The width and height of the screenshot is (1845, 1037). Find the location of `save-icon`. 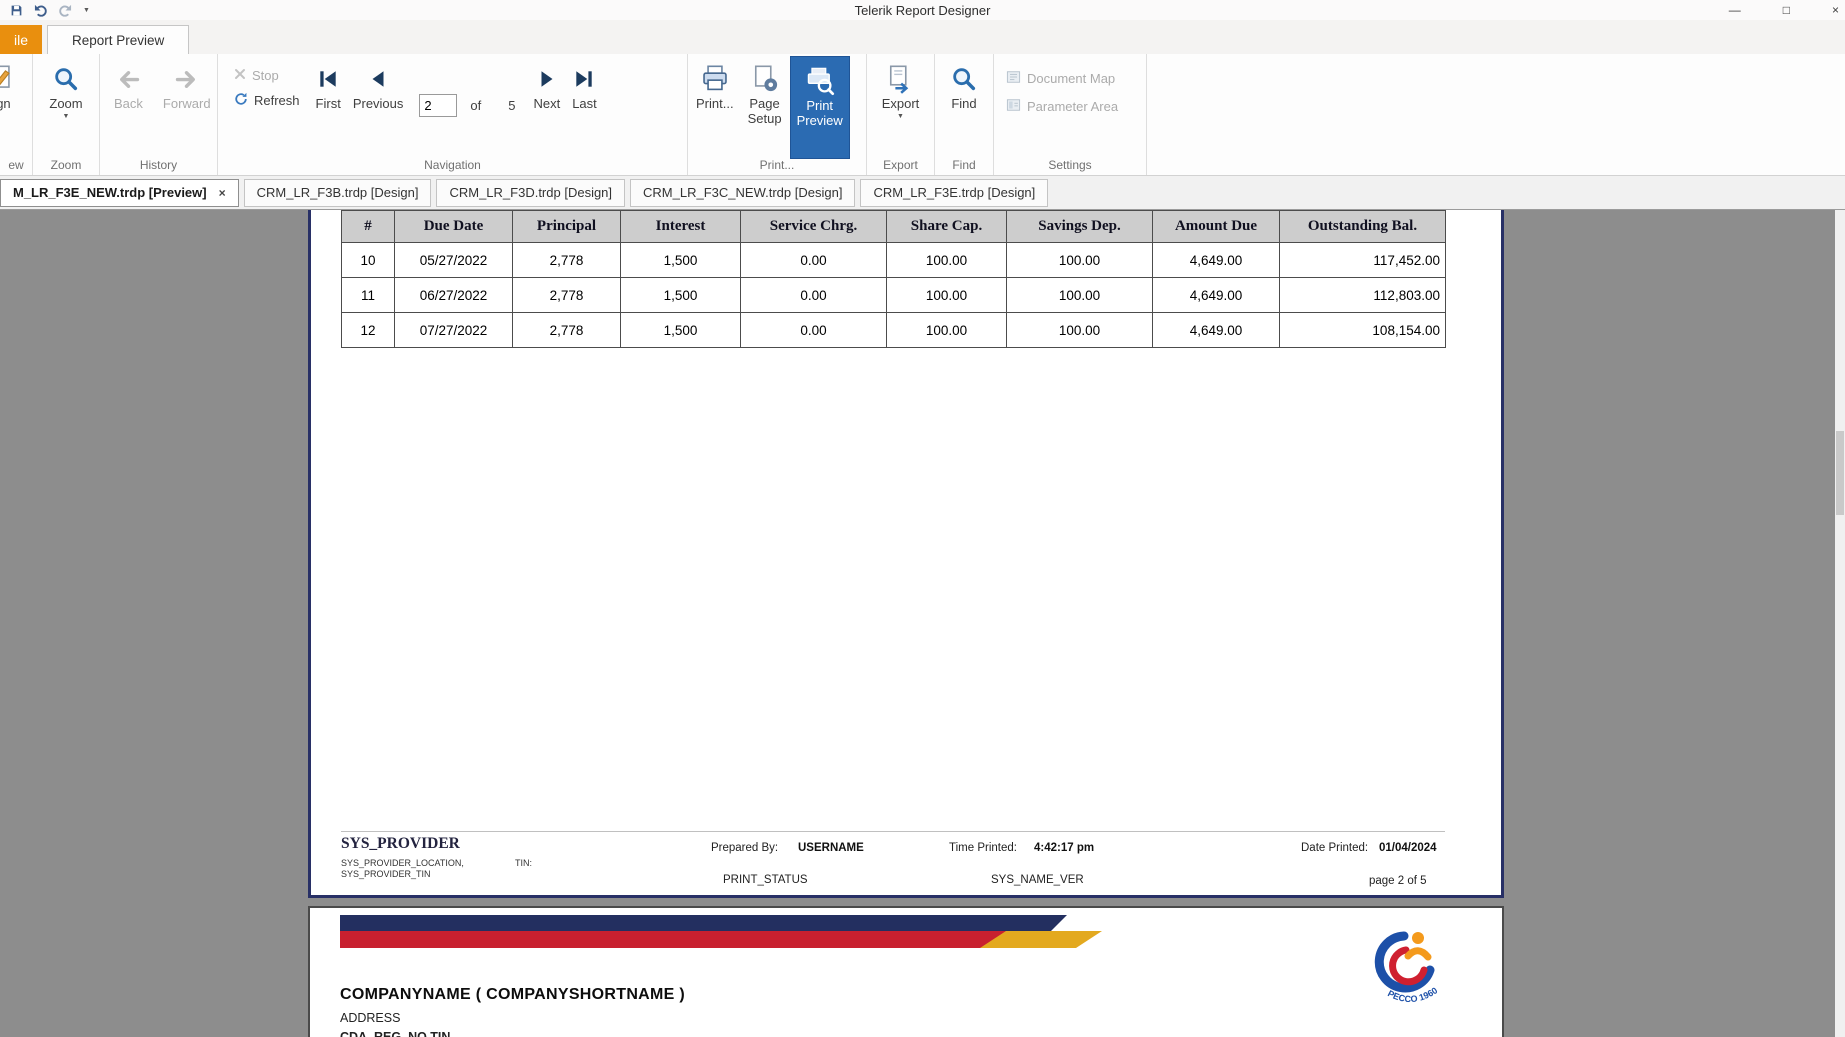

save-icon is located at coordinates (16, 10).